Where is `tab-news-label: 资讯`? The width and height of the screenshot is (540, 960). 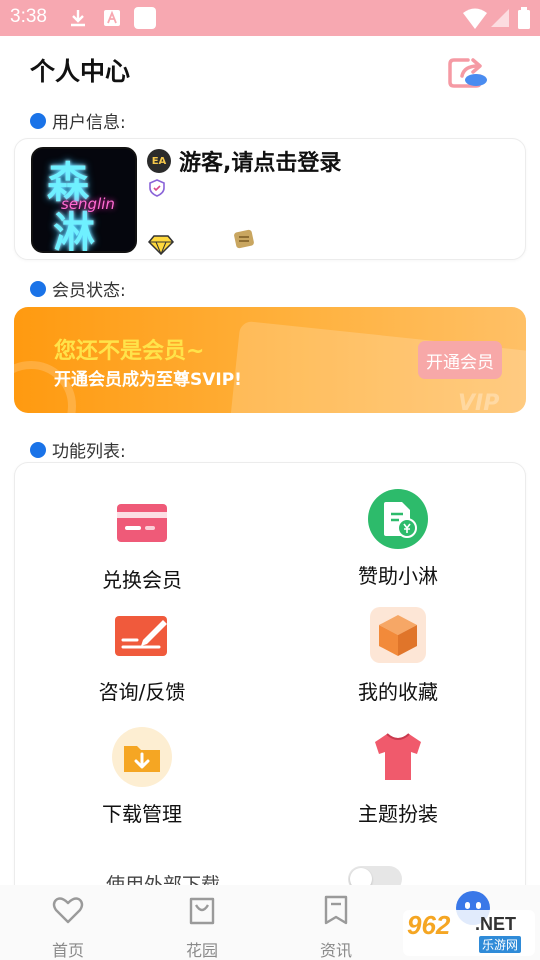 tab-news-label: 资讯 is located at coordinates (335, 950).